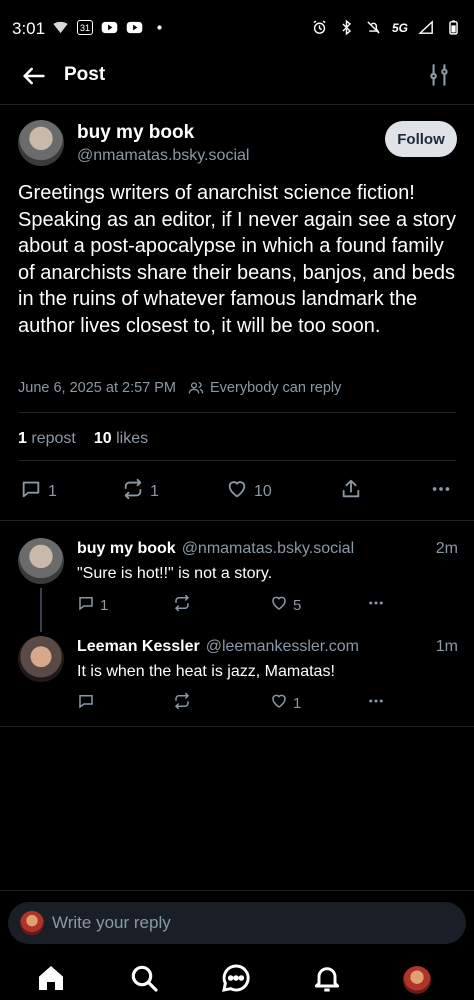 The width and height of the screenshot is (474, 1000). I want to click on mute-icon, so click(373, 27).